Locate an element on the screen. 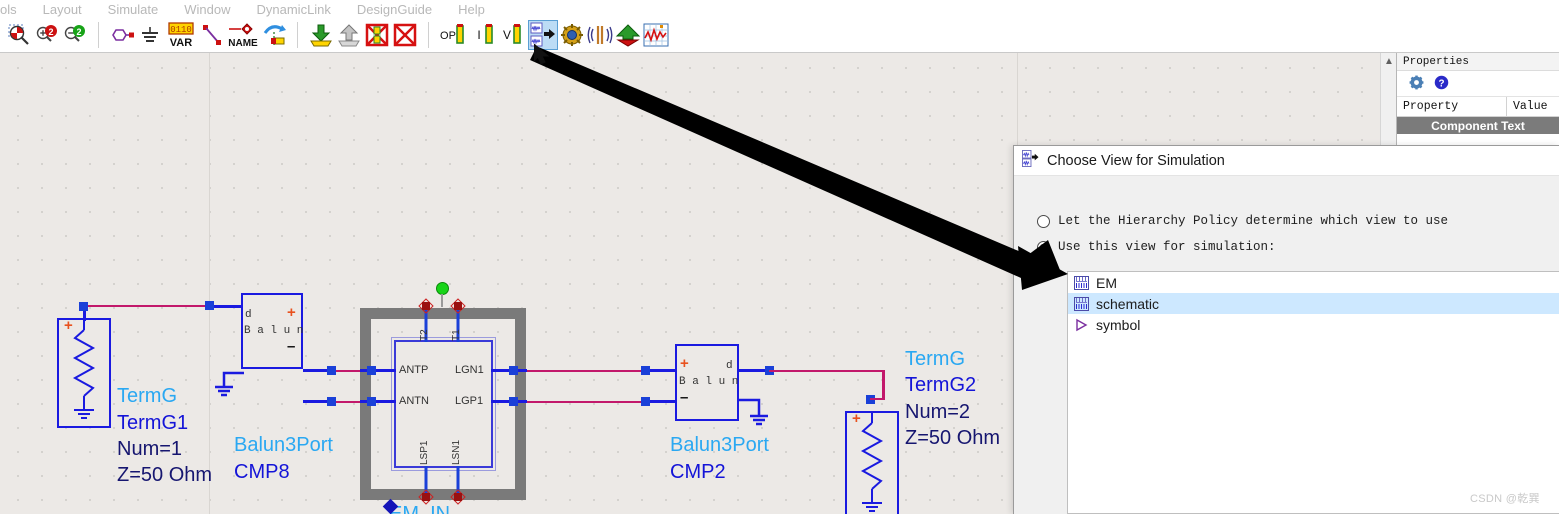 The height and width of the screenshot is (514, 1559). menu-item-help: Help is located at coordinates (471, 9).